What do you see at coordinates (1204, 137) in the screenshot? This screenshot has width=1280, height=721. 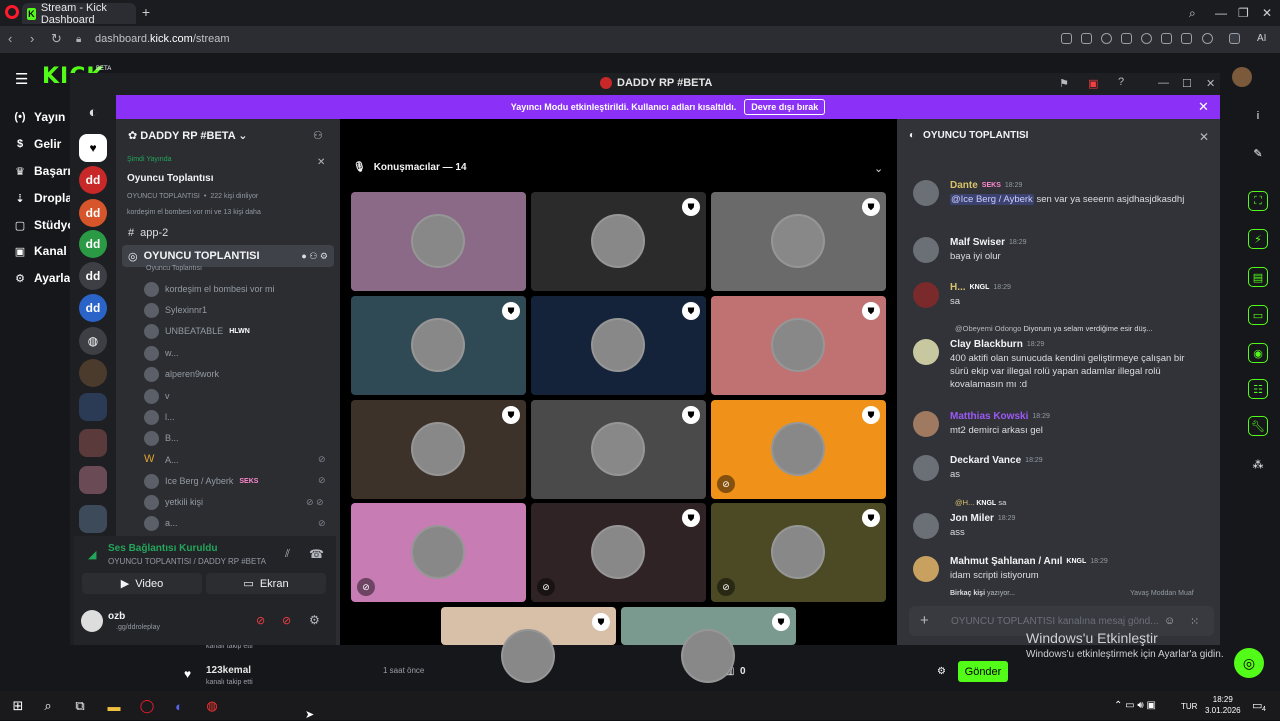 I see `chat-close-icon: ✕` at bounding box center [1204, 137].